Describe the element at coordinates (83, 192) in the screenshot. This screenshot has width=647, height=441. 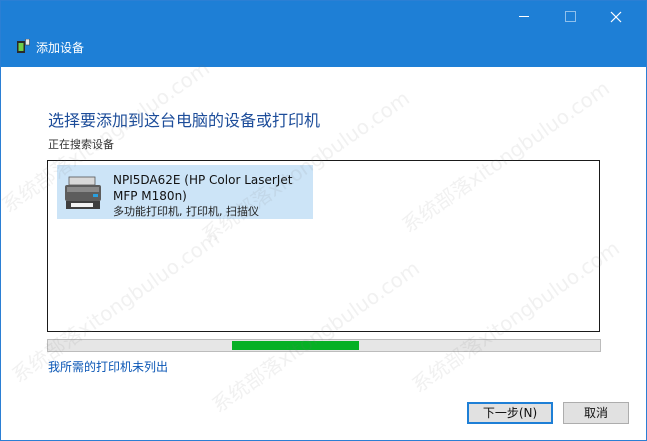
I see `printer-icon` at that location.